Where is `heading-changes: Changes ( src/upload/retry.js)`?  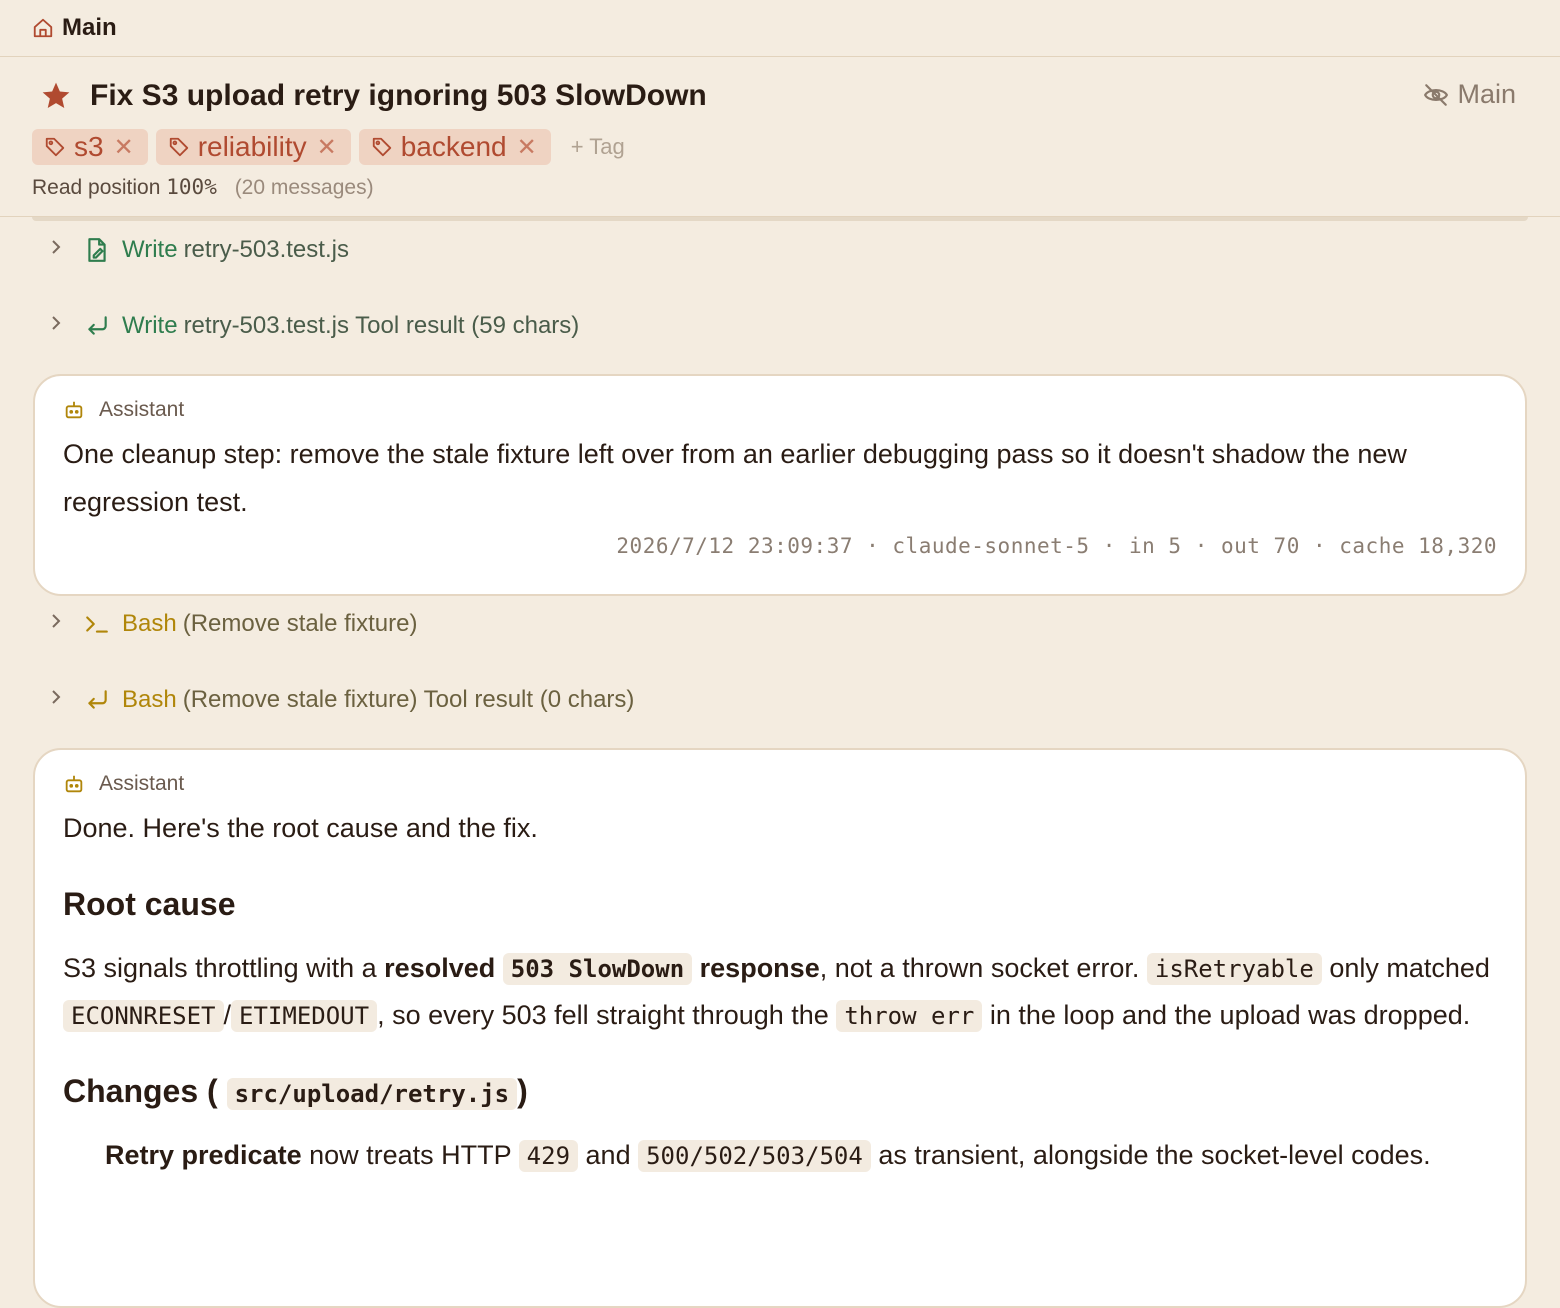
heading-changes: Changes ( src/upload/retry.js) is located at coordinates (780, 1091).